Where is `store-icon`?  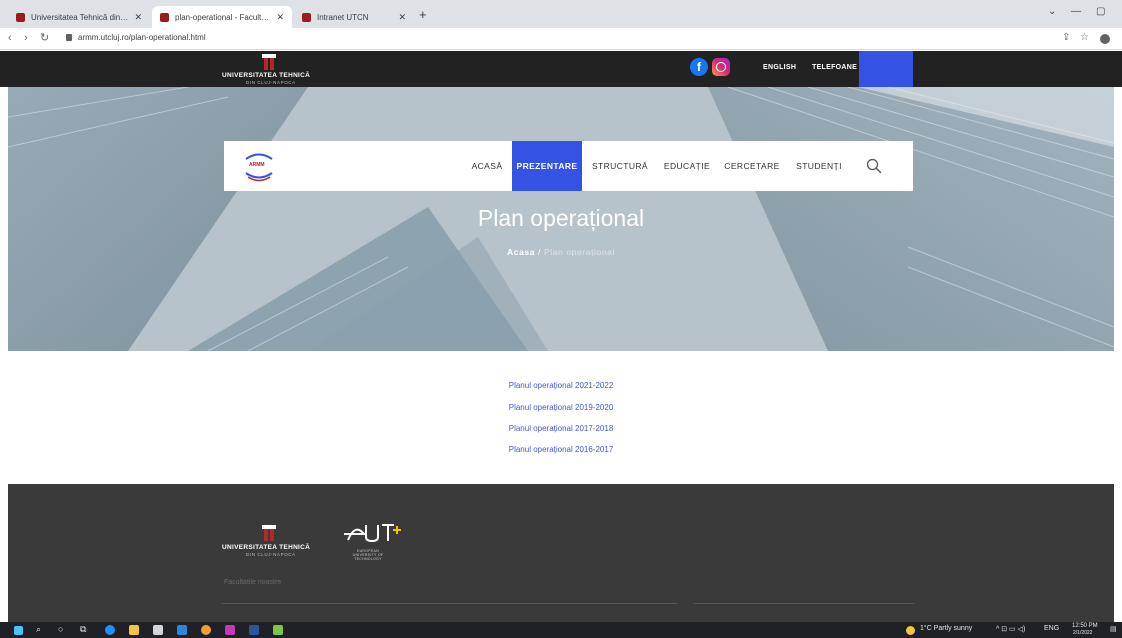 store-icon is located at coordinates (158, 630).